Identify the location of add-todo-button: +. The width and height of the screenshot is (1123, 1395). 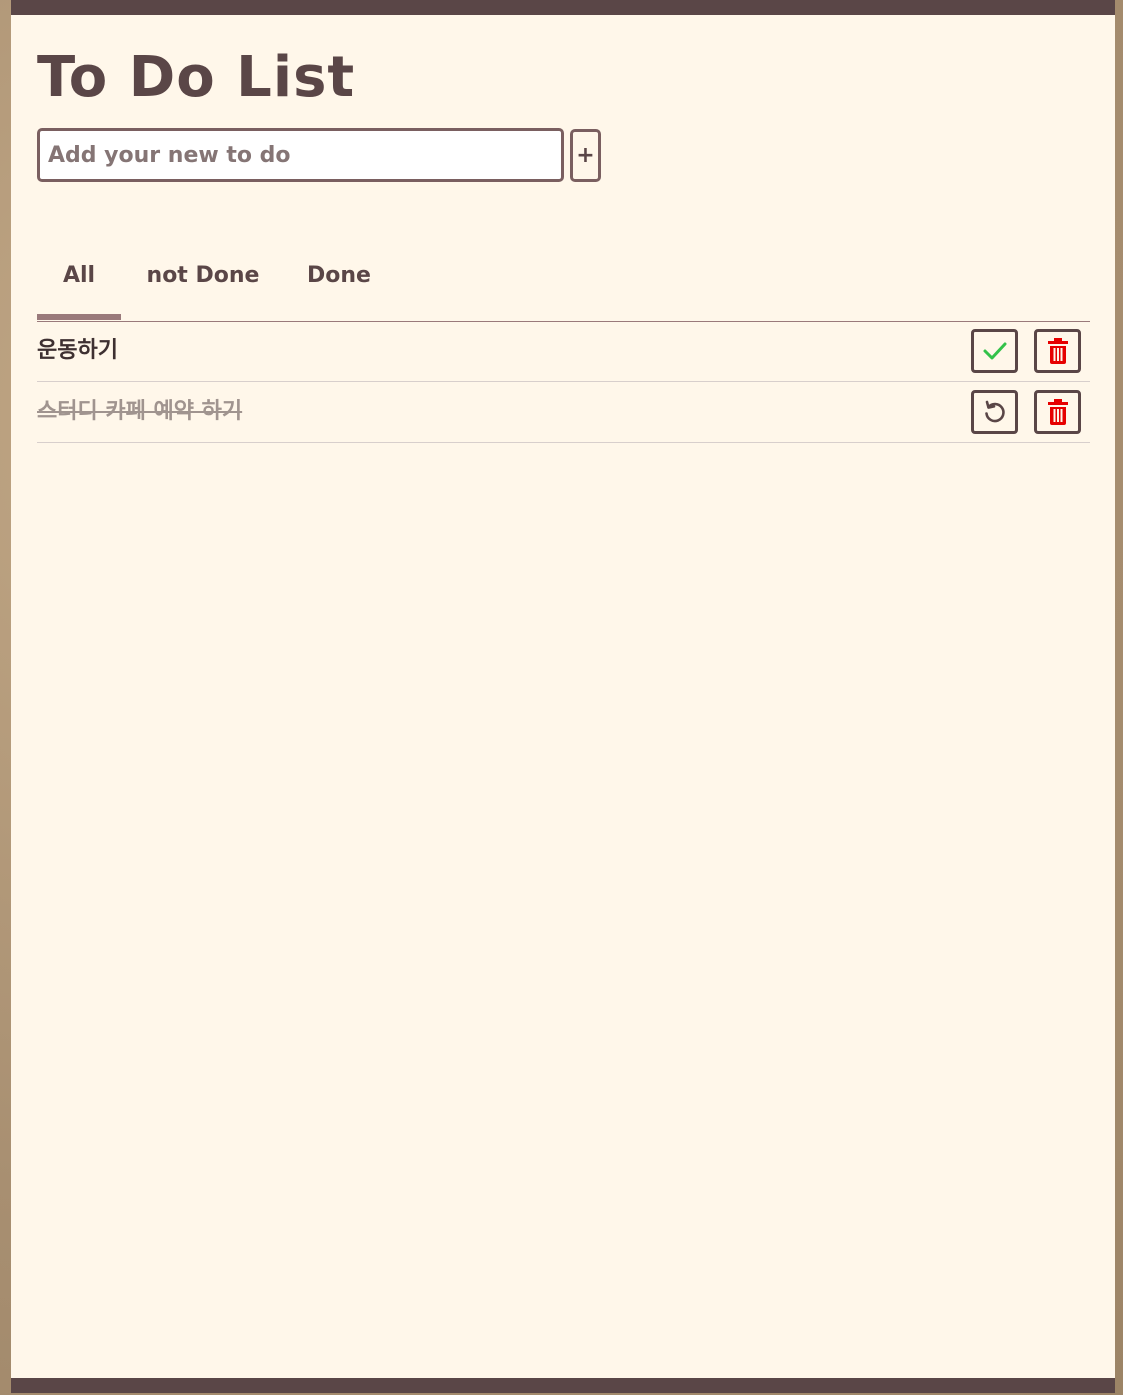
(585, 155).